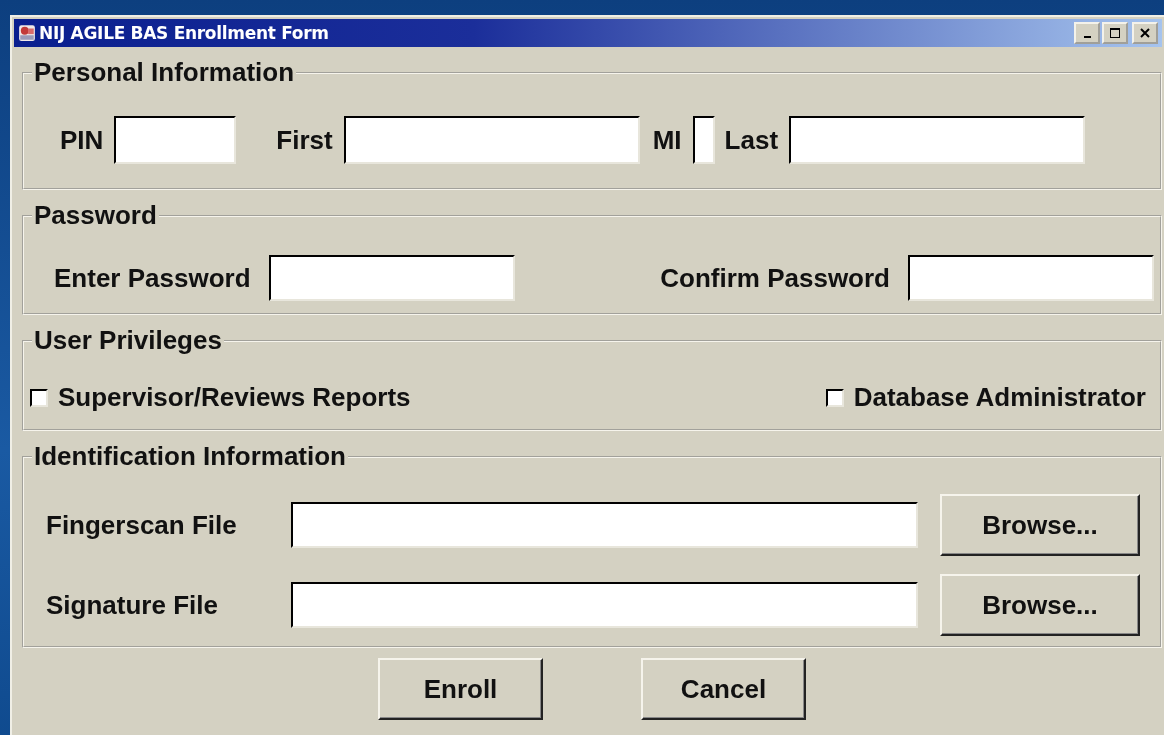 This screenshot has width=1164, height=735. What do you see at coordinates (184, 33) in the screenshot?
I see `window-title: NIJ AGILE BAS Enrollment Form` at bounding box center [184, 33].